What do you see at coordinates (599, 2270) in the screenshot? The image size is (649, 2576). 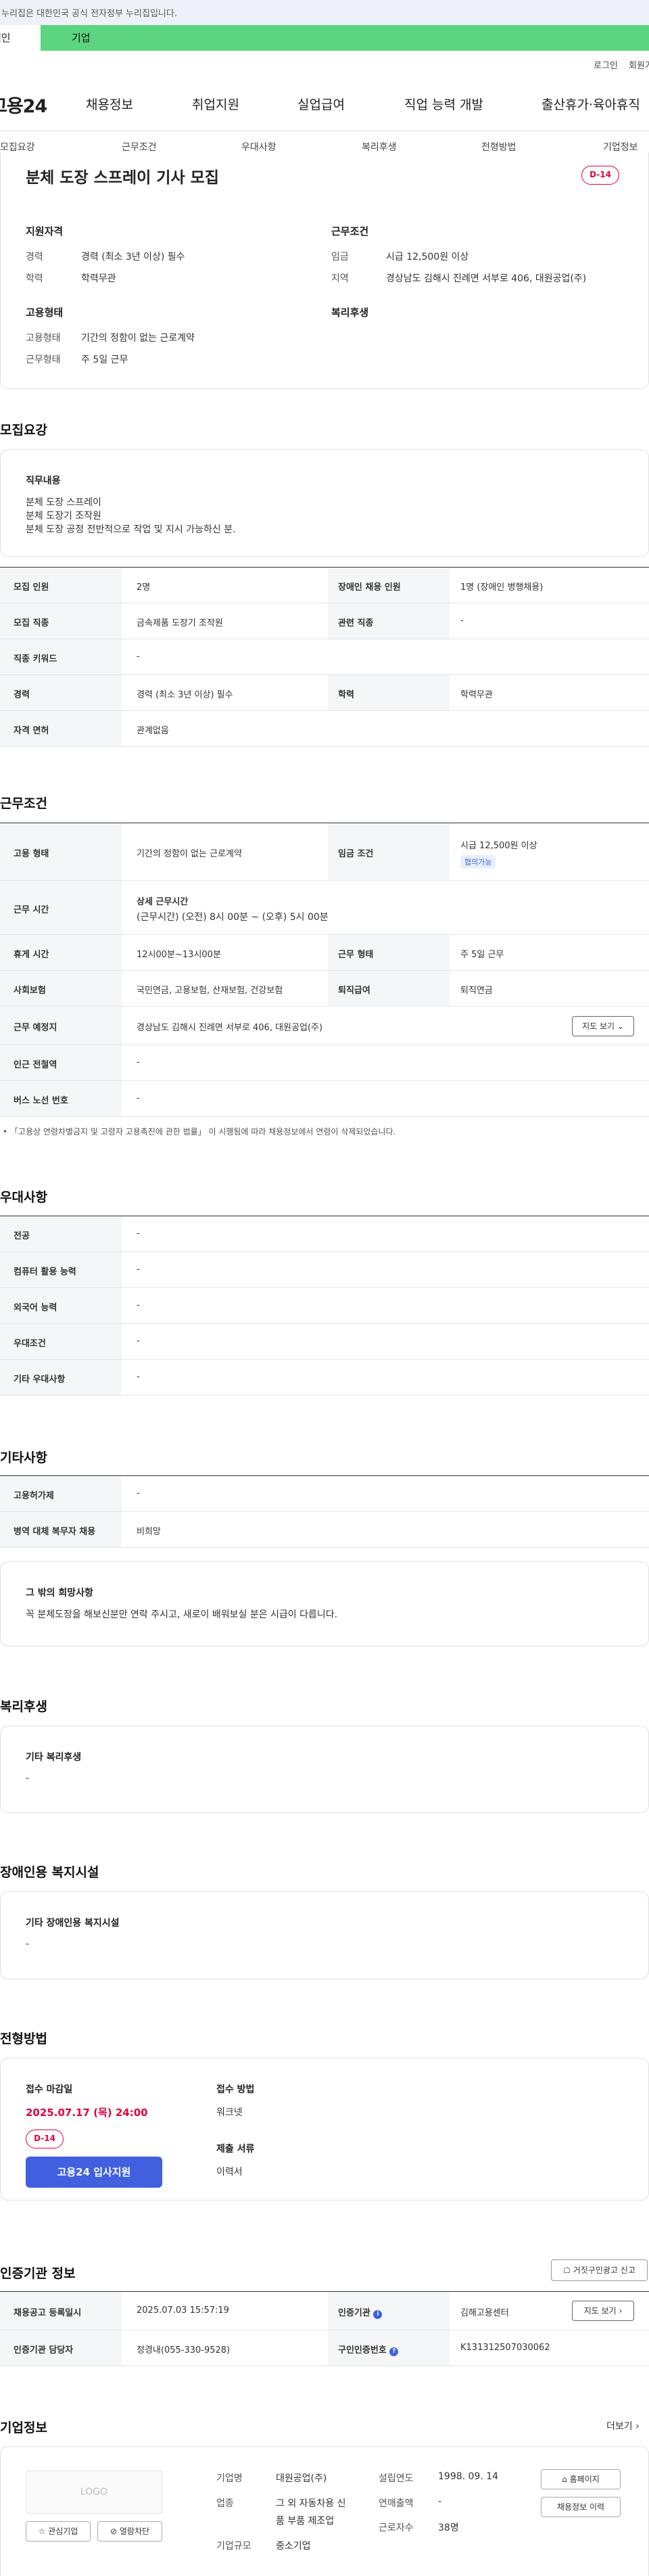 I see `report-button: ☖ 거짓구인광고 신고` at bounding box center [599, 2270].